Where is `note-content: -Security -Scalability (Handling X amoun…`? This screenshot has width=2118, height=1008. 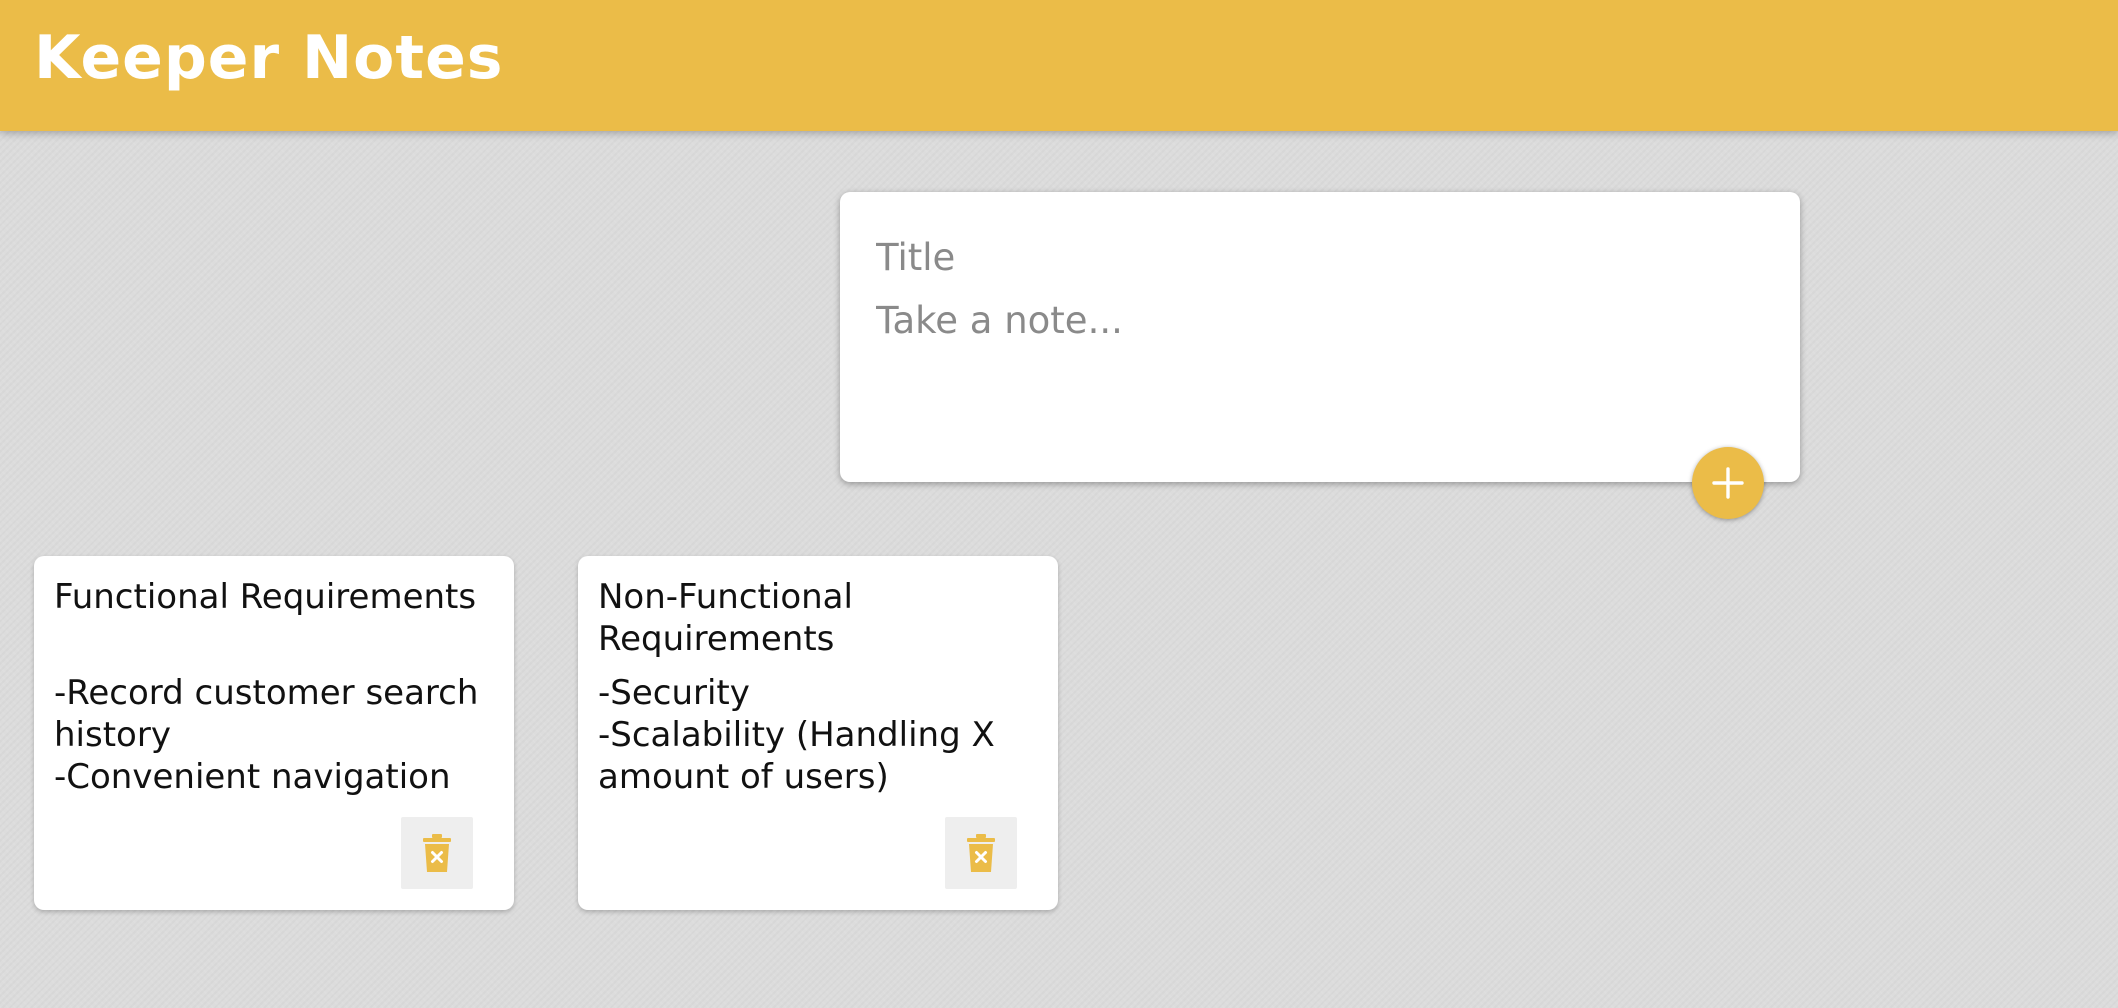
note-content: -Security -Scalability (Handling X amoun… is located at coordinates (796, 735).